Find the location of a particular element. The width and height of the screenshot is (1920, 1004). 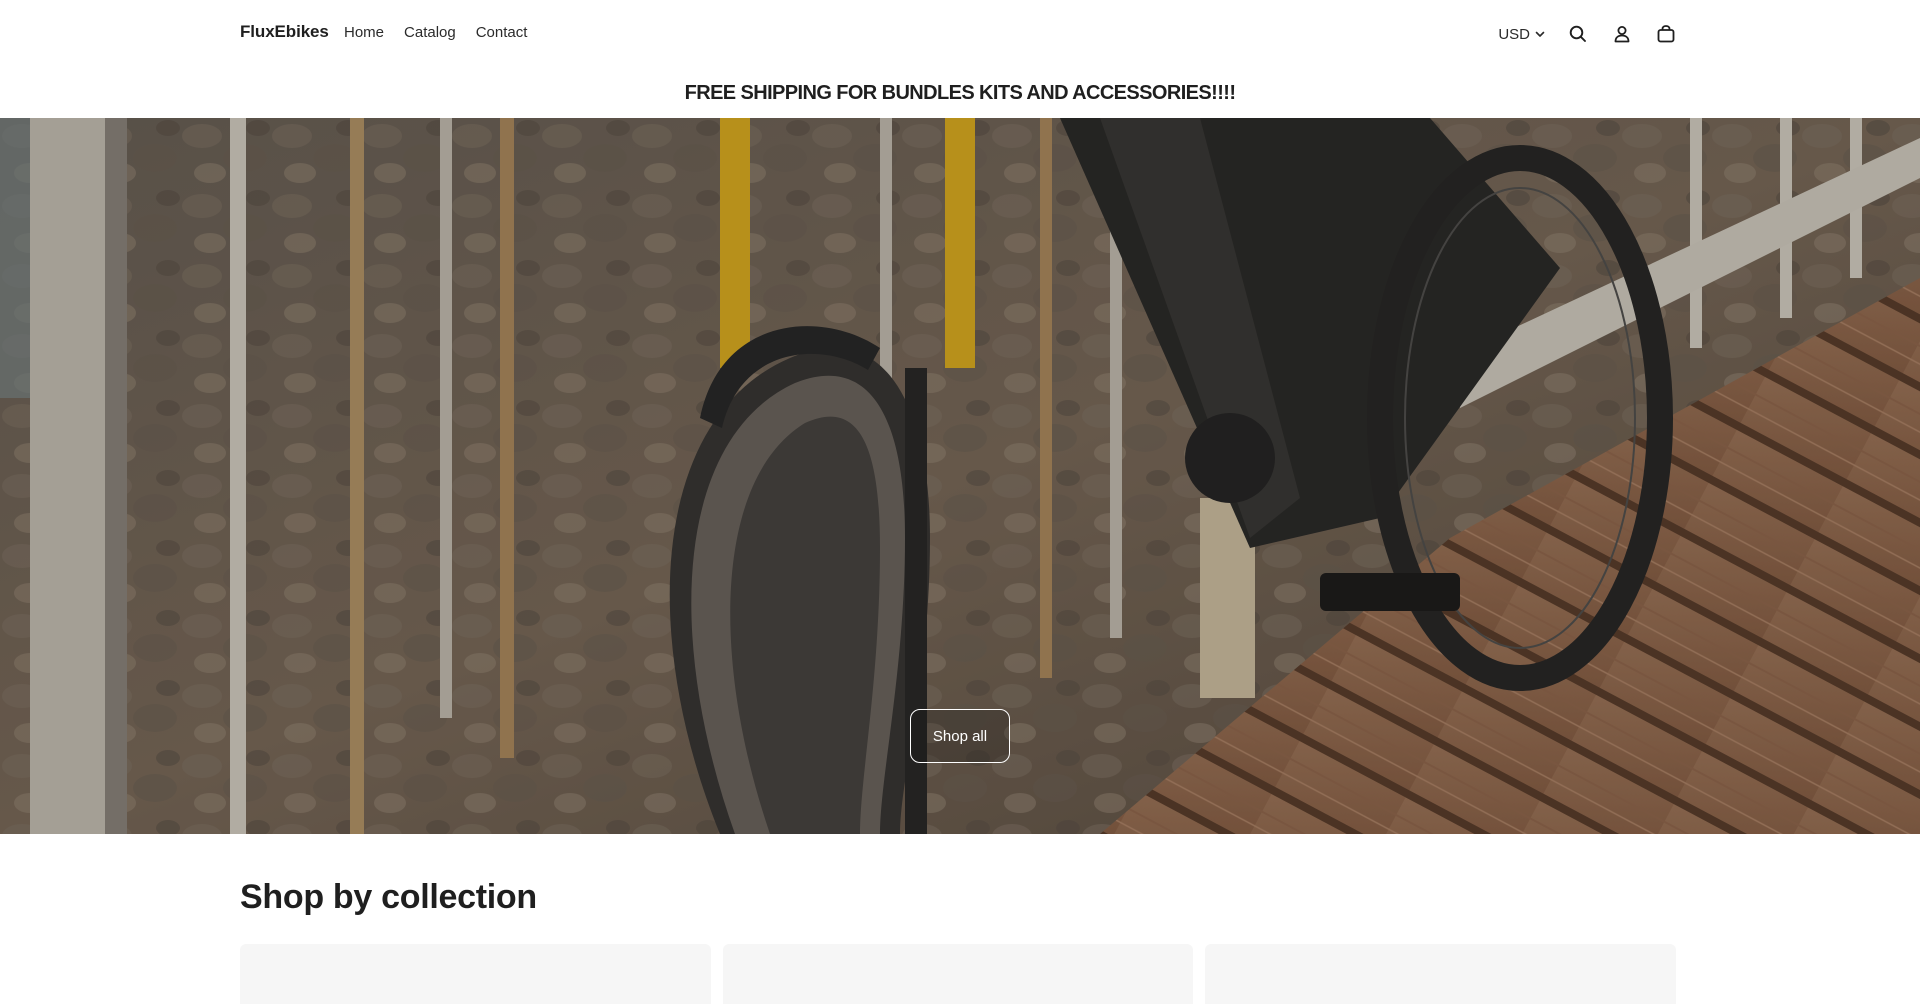

chevron-down-icon is located at coordinates (1540, 34).